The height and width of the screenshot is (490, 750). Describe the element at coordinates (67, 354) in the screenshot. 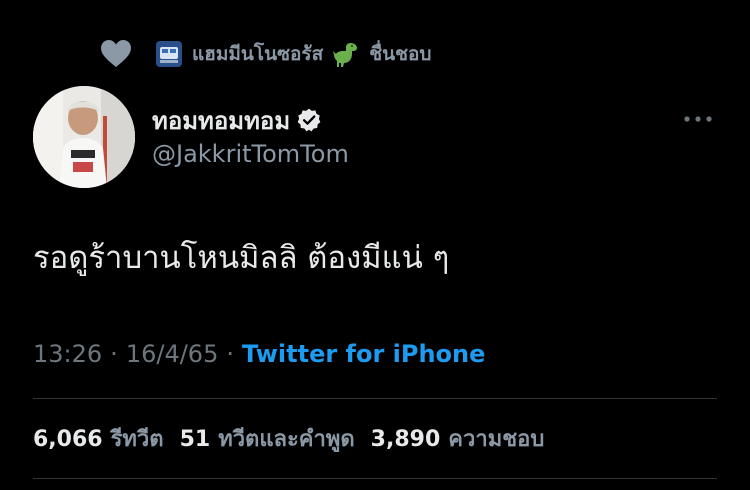

I see `tweet-time: 13:26` at that location.